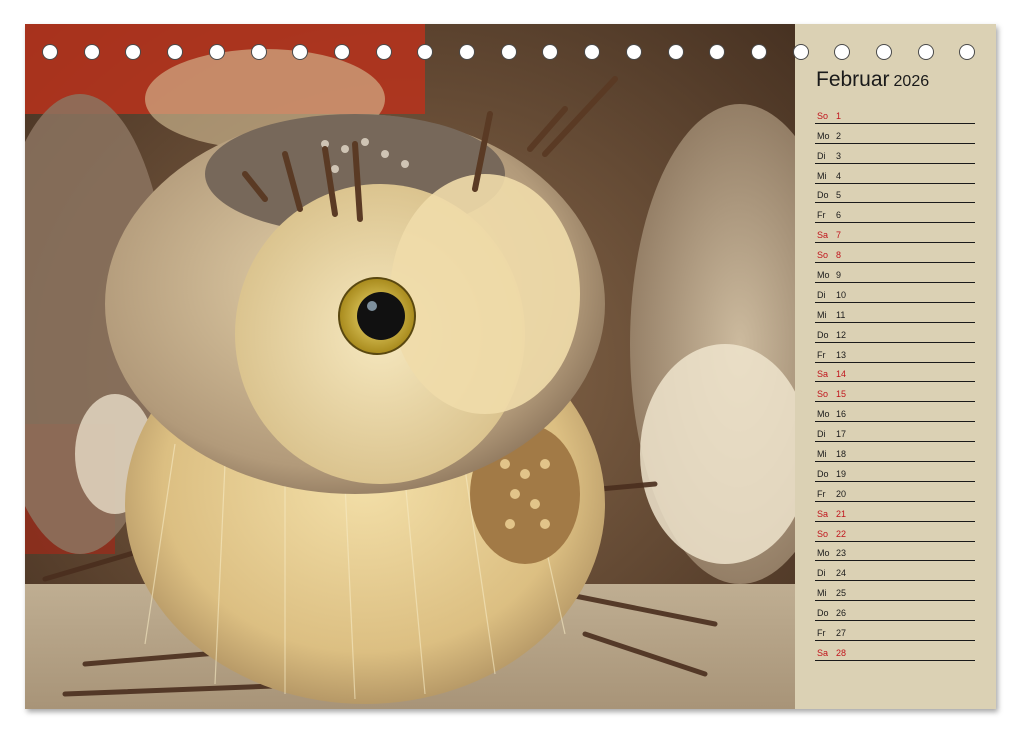 The height and width of the screenshot is (733, 1020). Describe the element at coordinates (841, 513) in the screenshot. I see `day-number: 21` at that location.